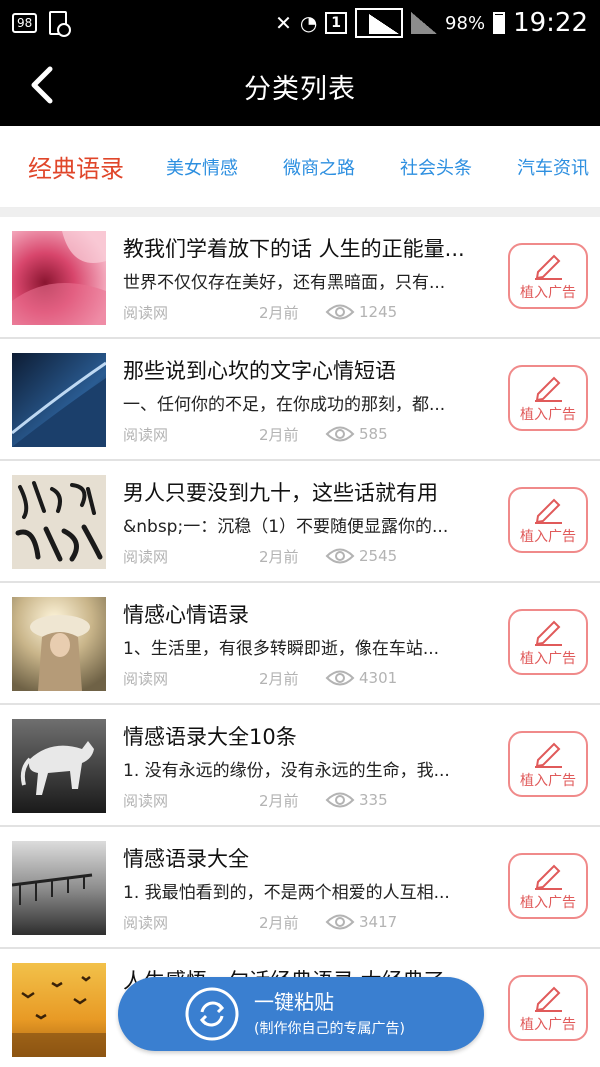 The width and height of the screenshot is (600, 1067). What do you see at coordinates (76, 166) in the screenshot?
I see `tab-classic-quotes: 经典语录` at bounding box center [76, 166].